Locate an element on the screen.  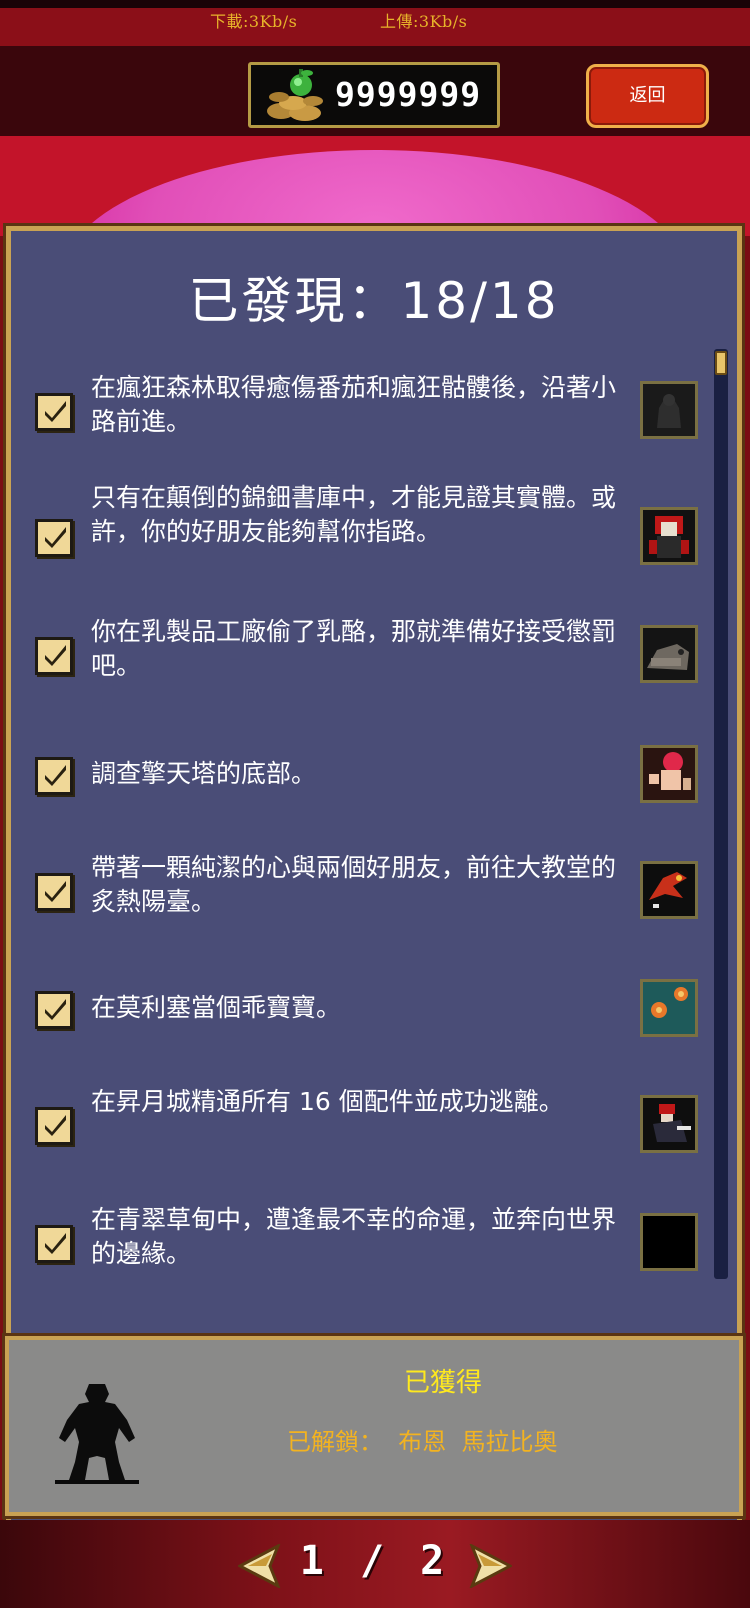
portrait-black-empty-icon is located at coordinates (669, 1242).